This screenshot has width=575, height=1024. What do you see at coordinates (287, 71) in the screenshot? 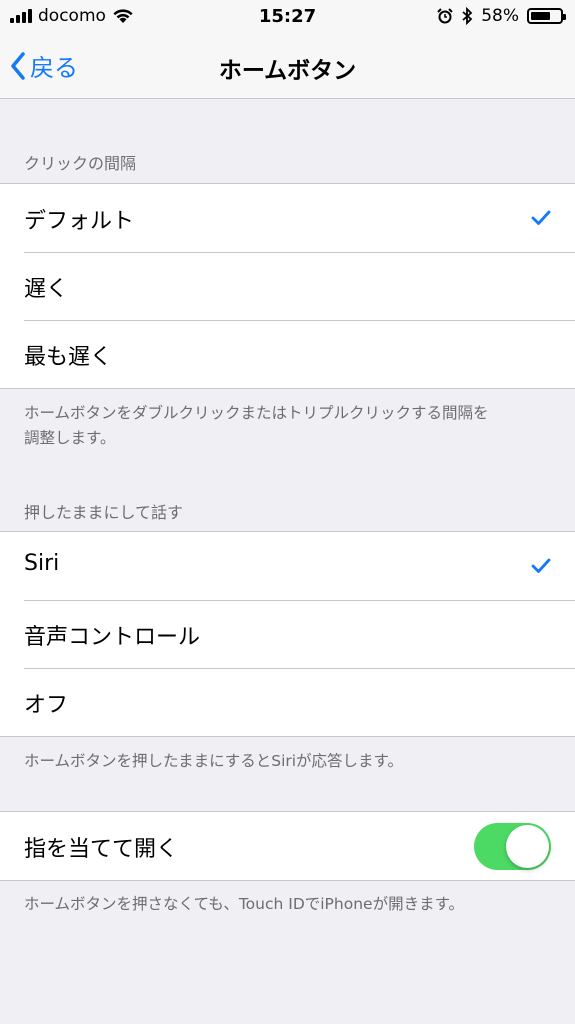
I see `page-title: ホームボタン` at bounding box center [287, 71].